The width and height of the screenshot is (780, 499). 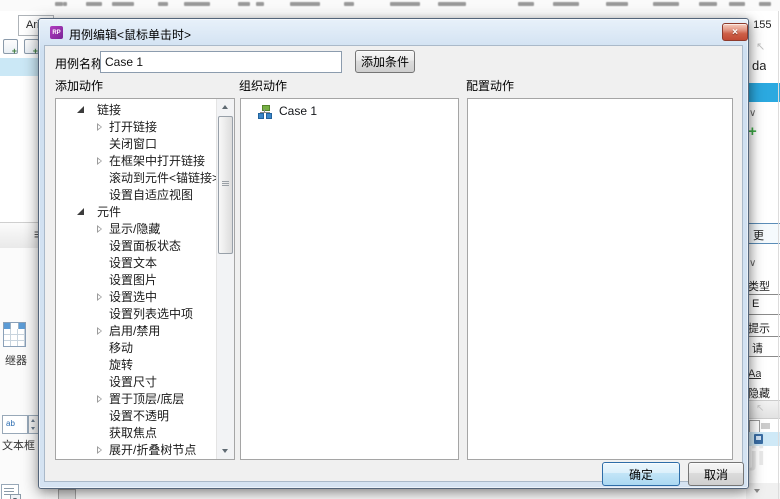 I want to click on action-tree-item: 旋转, so click(x=136, y=365).